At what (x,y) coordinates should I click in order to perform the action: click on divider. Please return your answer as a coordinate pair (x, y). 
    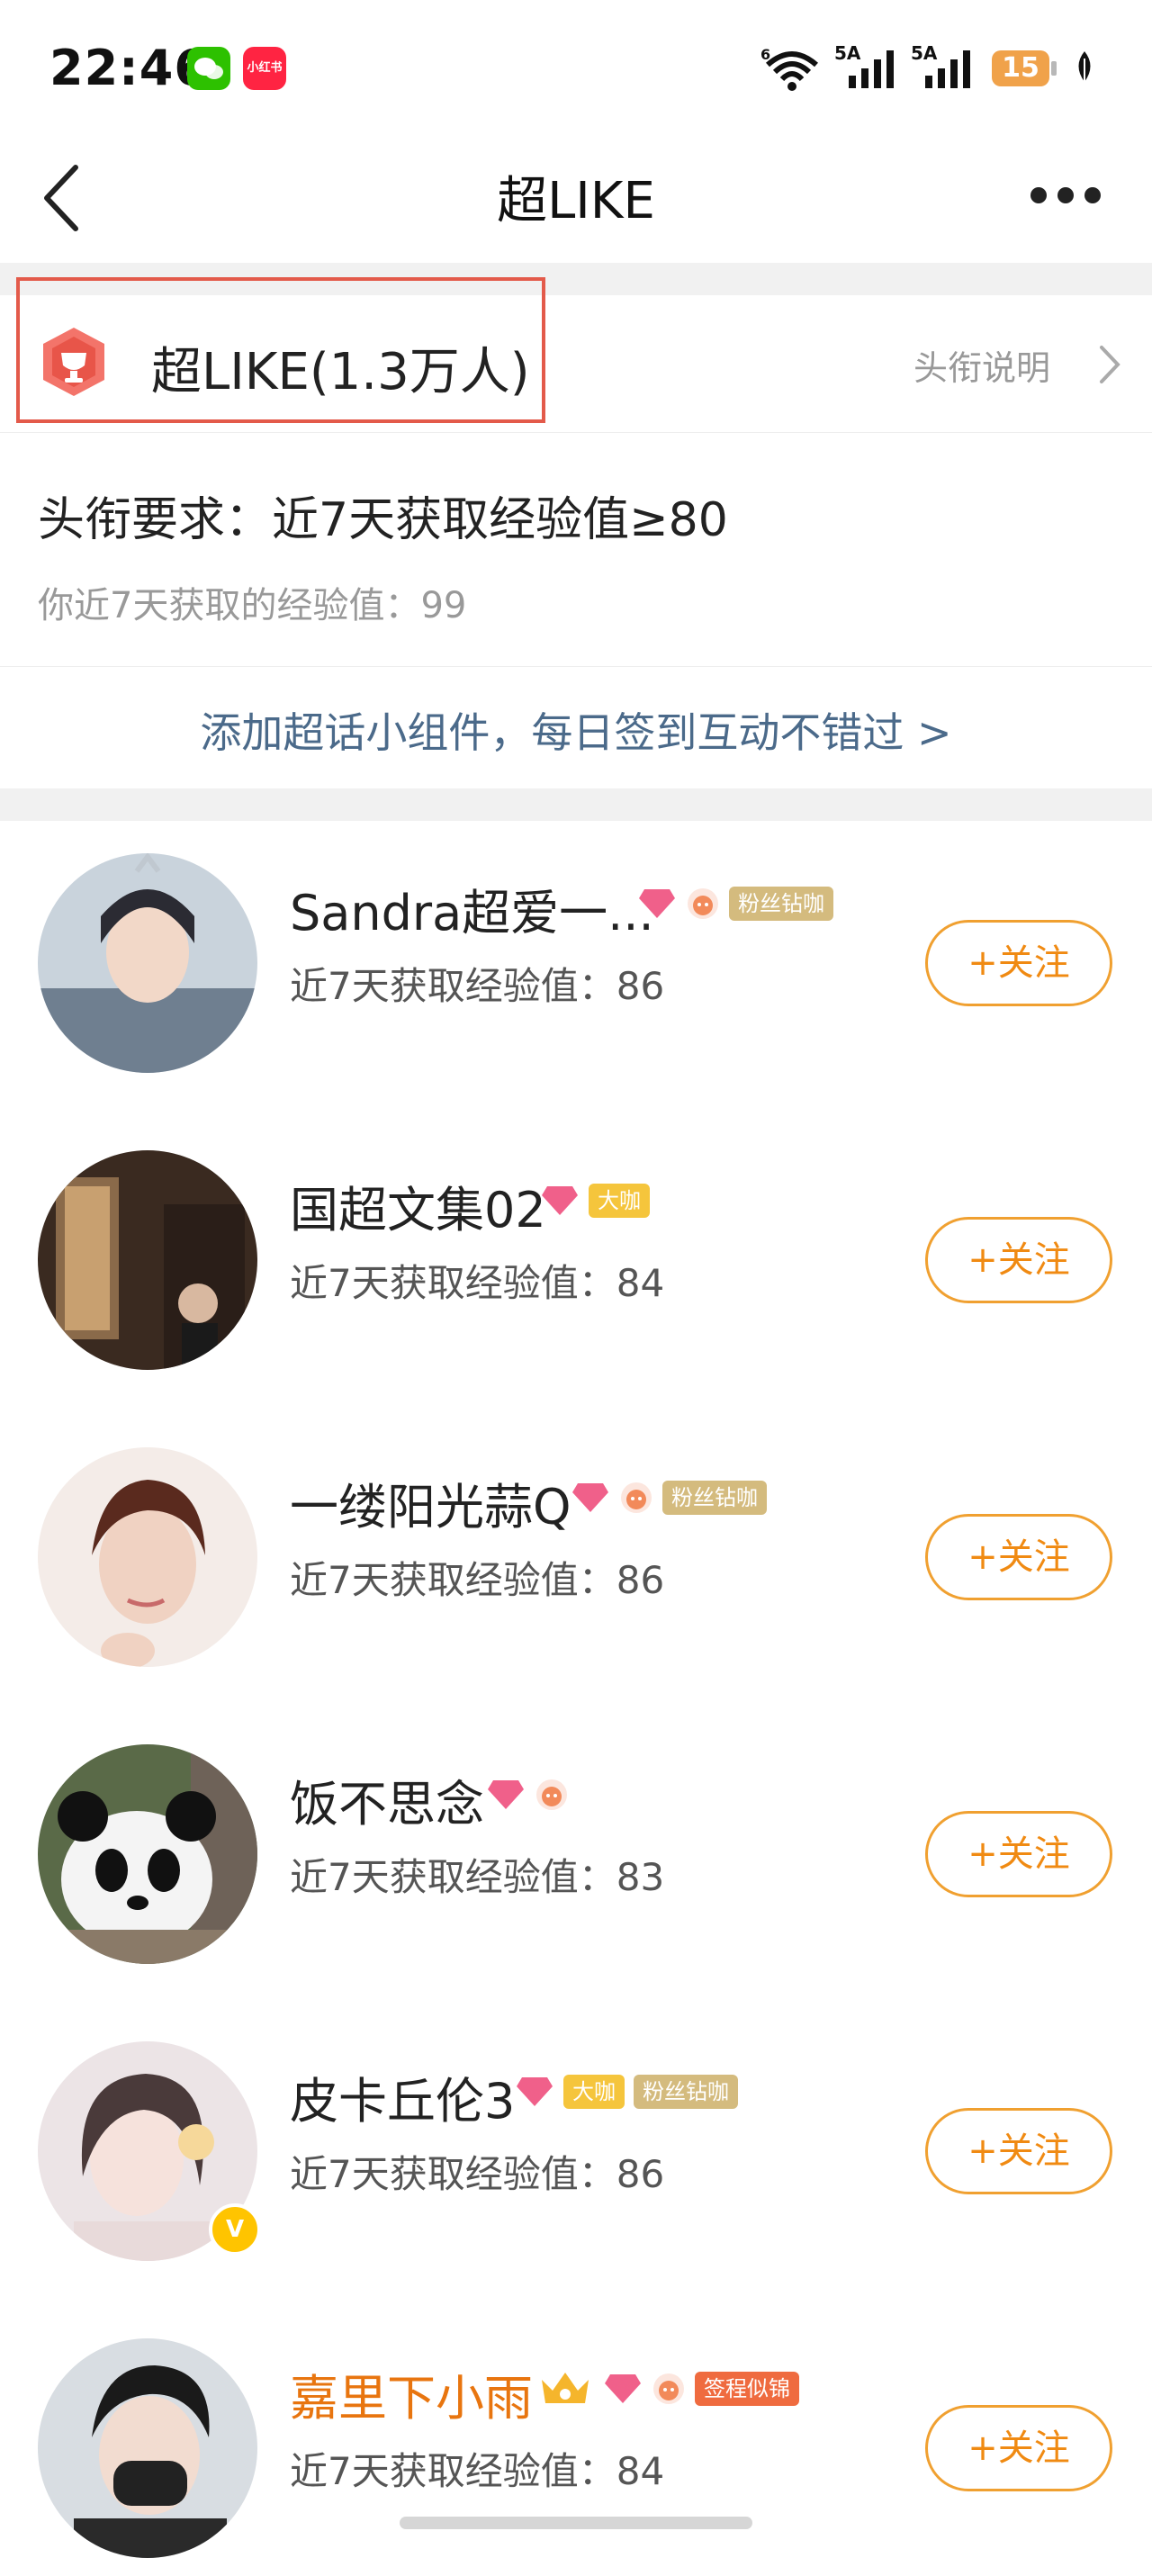
    Looking at the image, I should click on (576, 666).